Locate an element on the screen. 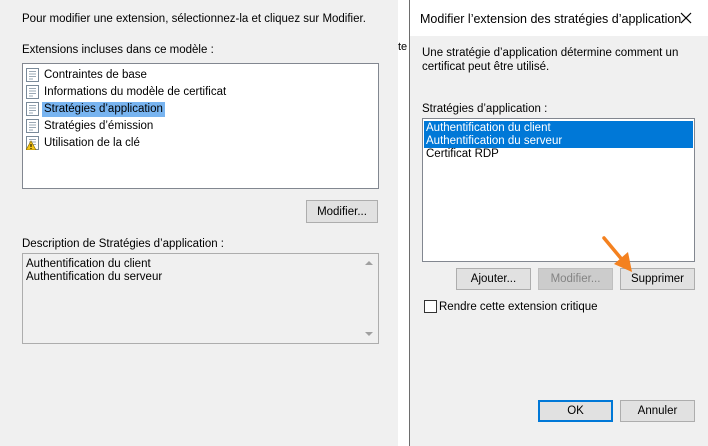 The image size is (708, 446). extension-item: Stratégies d’application is located at coordinates (95, 109).